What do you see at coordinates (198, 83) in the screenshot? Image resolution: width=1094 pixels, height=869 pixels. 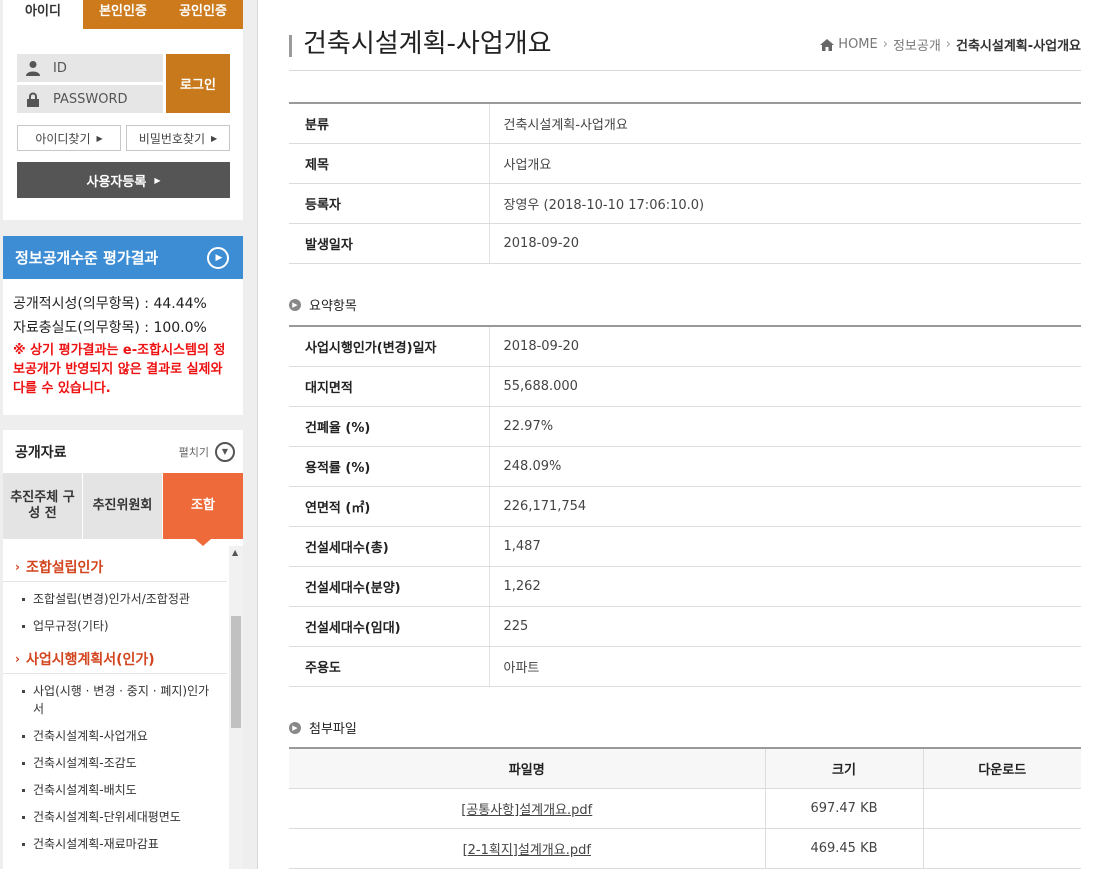 I see `login-button: 로그인` at bounding box center [198, 83].